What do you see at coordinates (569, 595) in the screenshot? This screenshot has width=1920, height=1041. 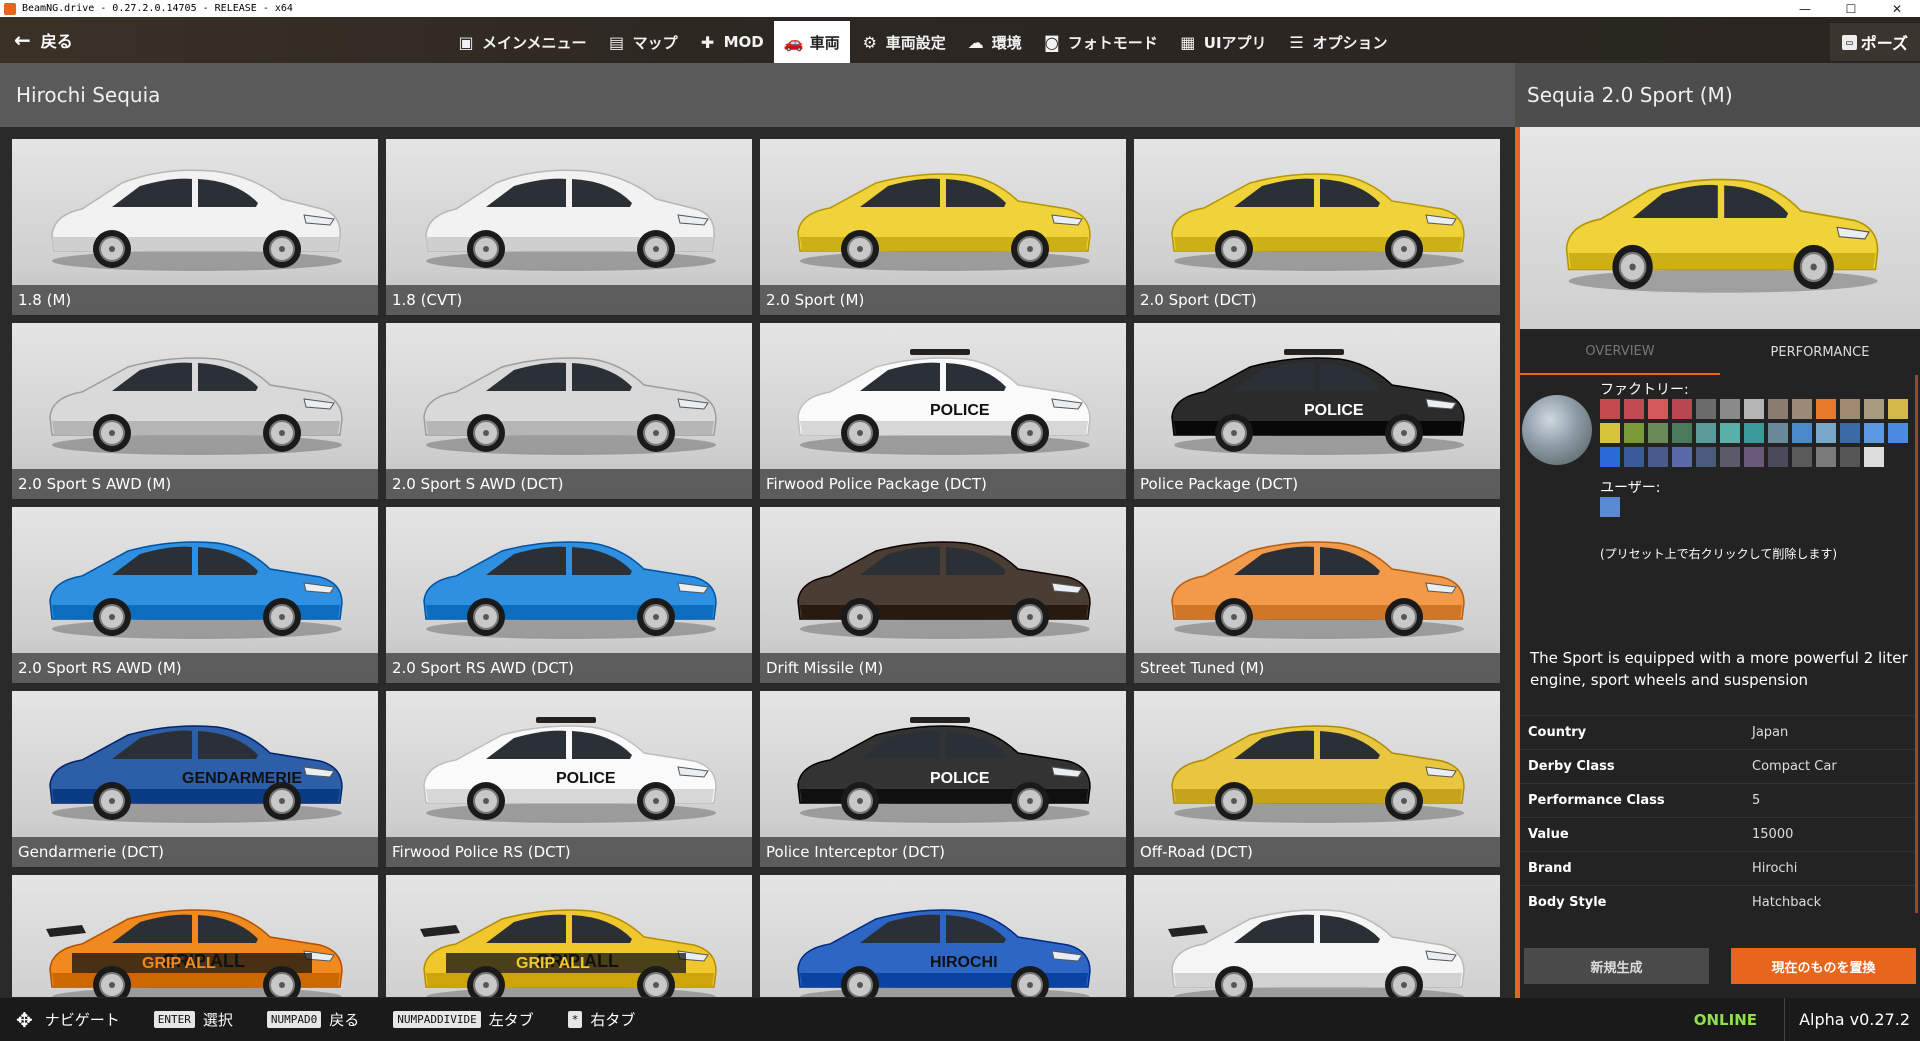 I see `config-card: 2.0 Sport RS AWD (DCT)` at bounding box center [569, 595].